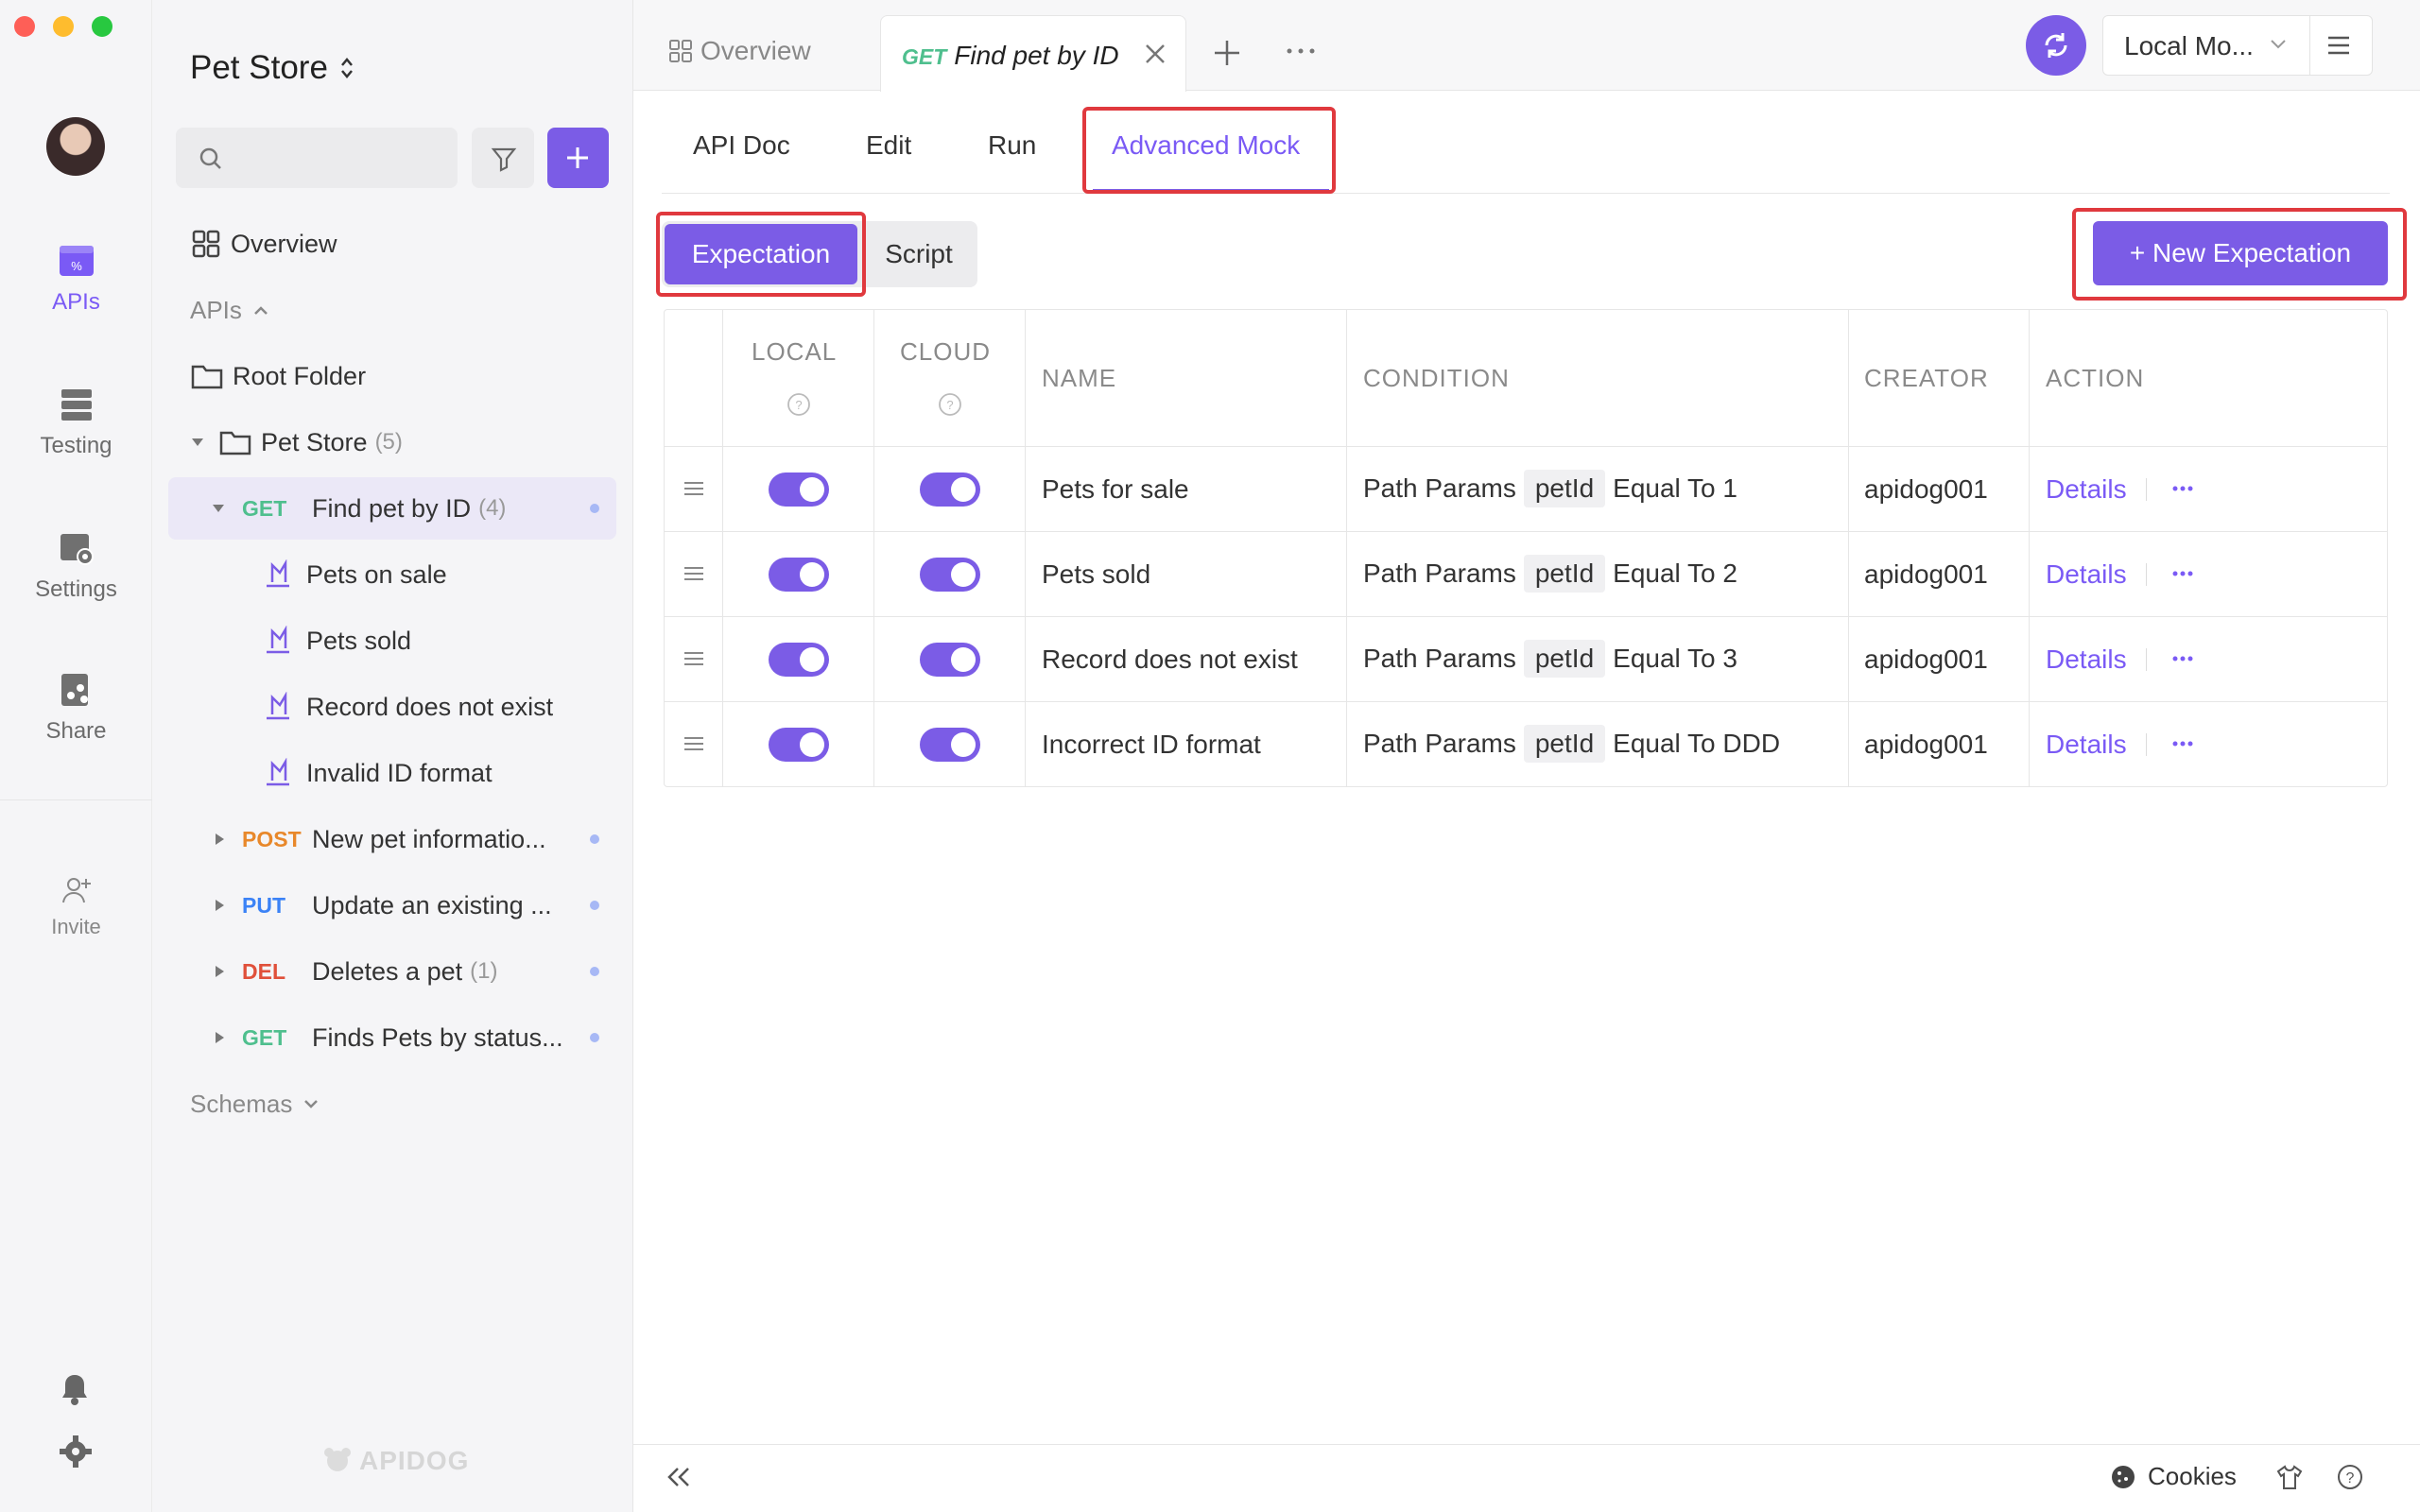 The width and height of the screenshot is (2420, 1512). I want to click on menu-icon, so click(2338, 45).